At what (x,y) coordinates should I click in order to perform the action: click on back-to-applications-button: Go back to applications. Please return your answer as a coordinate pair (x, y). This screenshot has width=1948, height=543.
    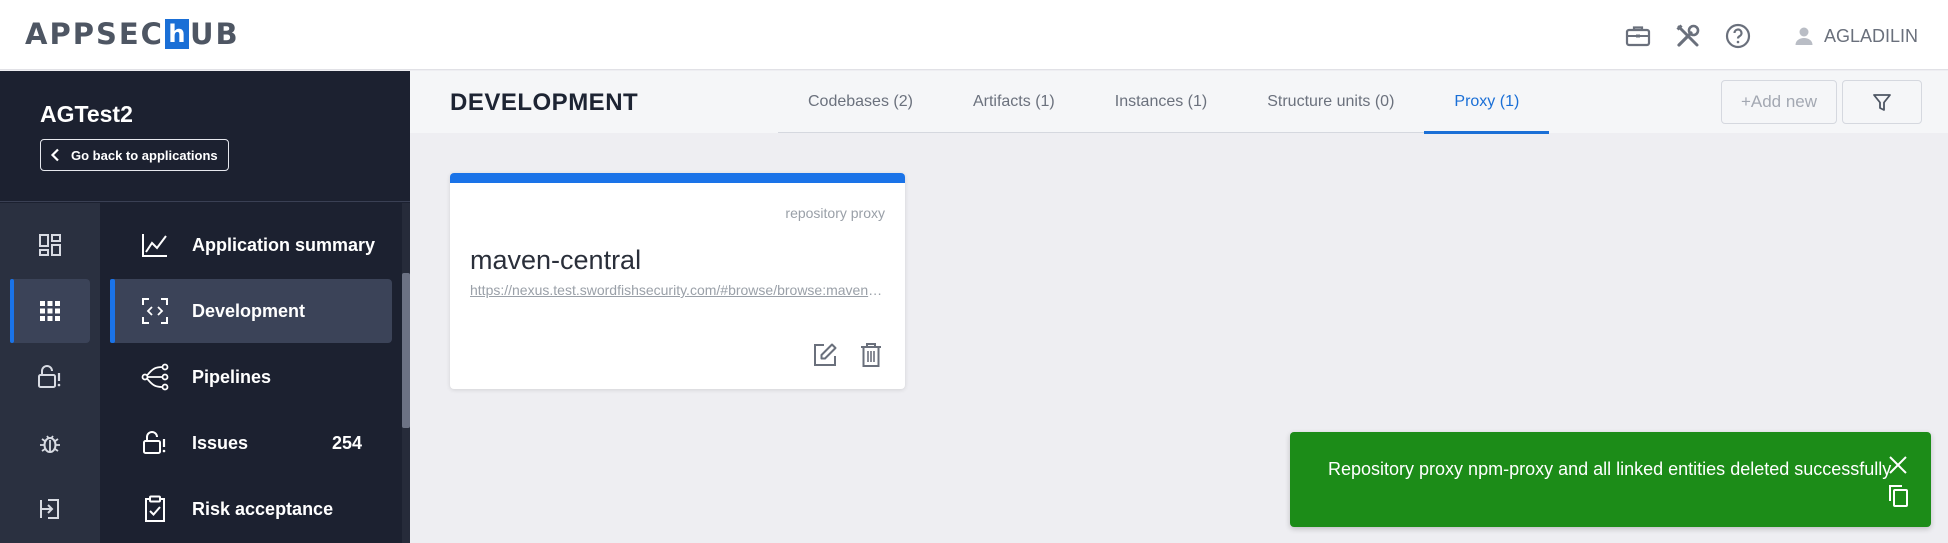
    Looking at the image, I should click on (134, 155).